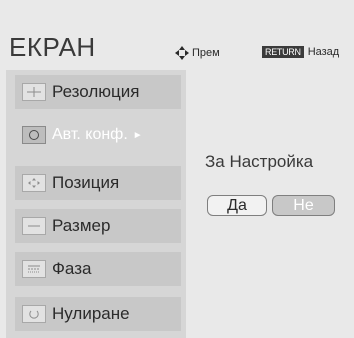 This screenshot has height=338, width=354. Describe the element at coordinates (86, 182) in the screenshot. I see `menu-item-label: Позиция` at that location.